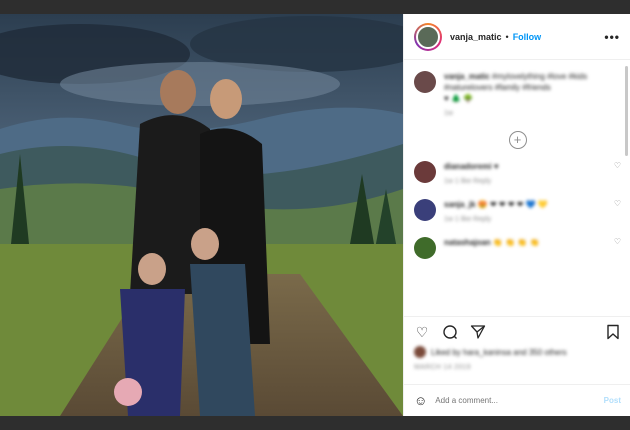 Image resolution: width=630 pixels, height=430 pixels. What do you see at coordinates (516, 242) in the screenshot?
I see `comment-text: 👏 👏 👏 👏` at bounding box center [516, 242].